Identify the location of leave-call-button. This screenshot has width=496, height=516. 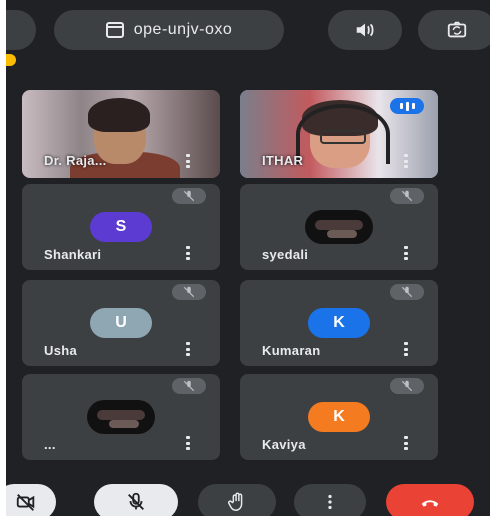
(430, 500).